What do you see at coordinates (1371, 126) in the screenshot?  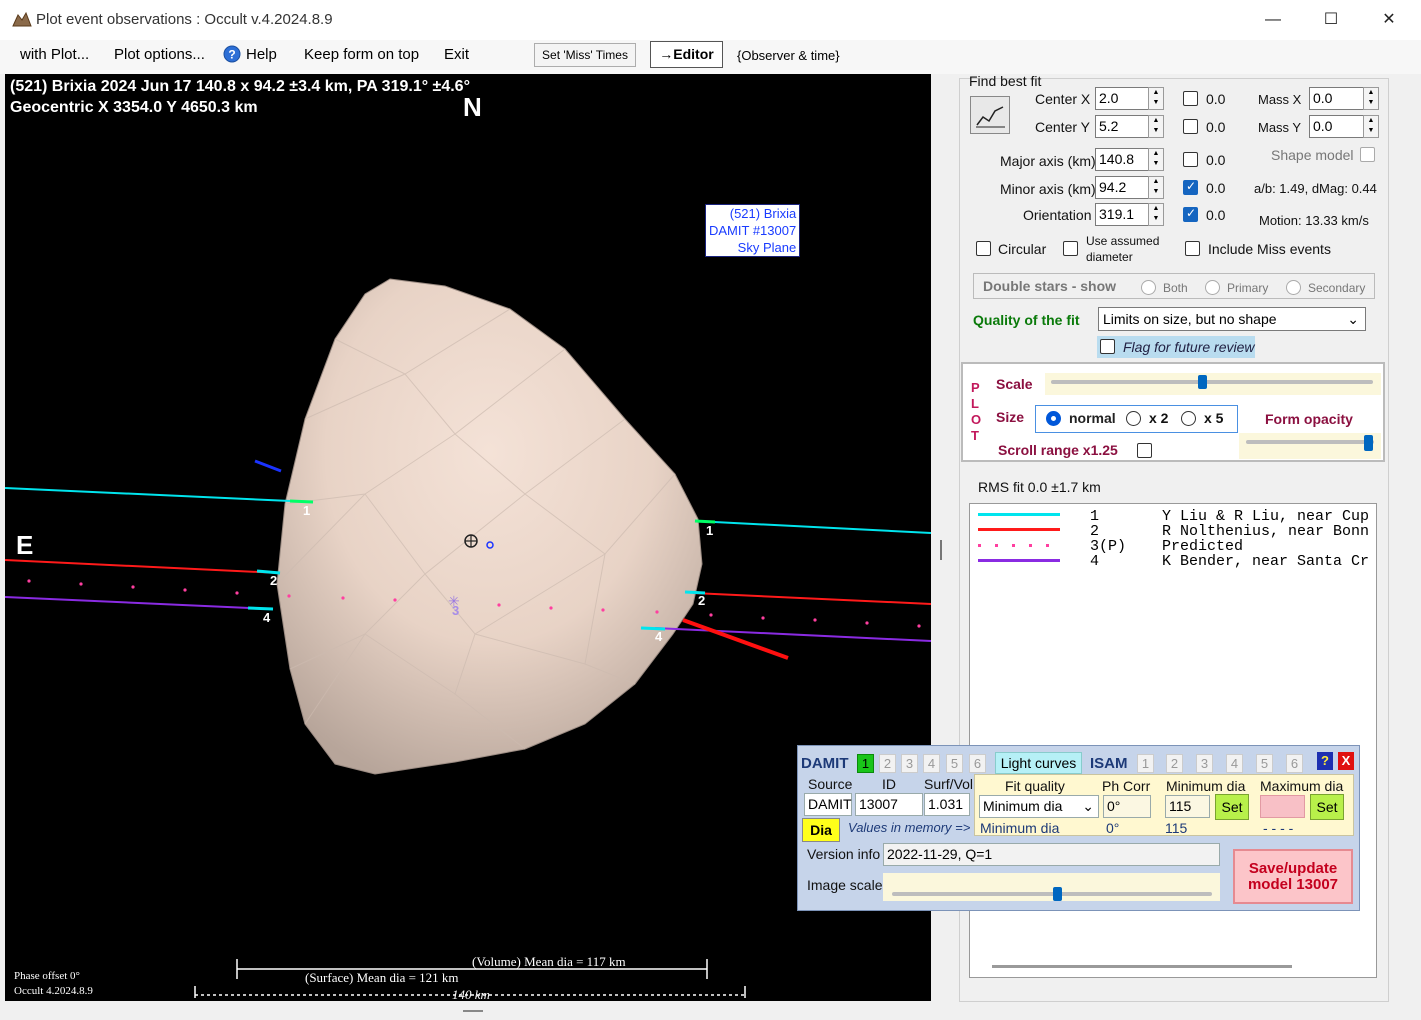 I see `mass-y-spinner: ▲ ▼` at bounding box center [1371, 126].